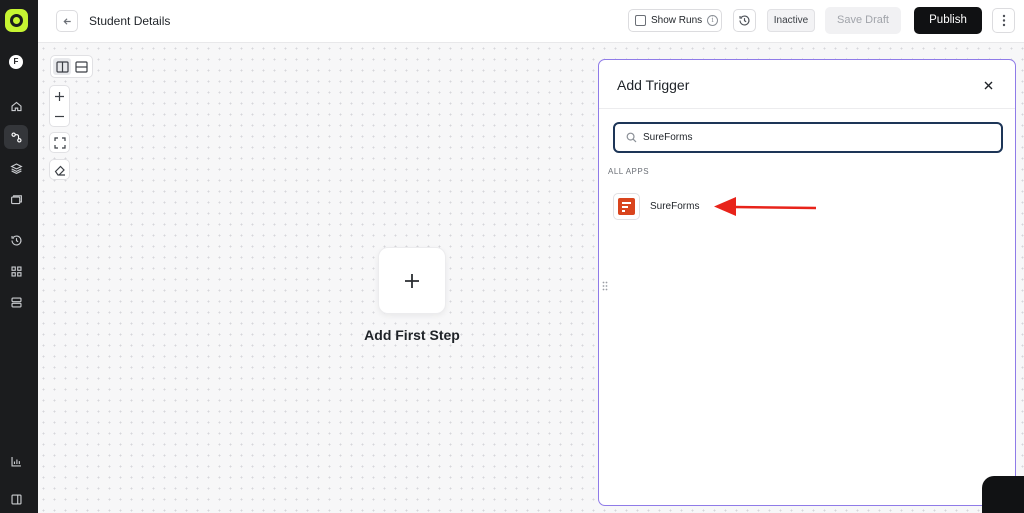 The image size is (1024, 513). I want to click on publish-button: Publish, so click(948, 20).